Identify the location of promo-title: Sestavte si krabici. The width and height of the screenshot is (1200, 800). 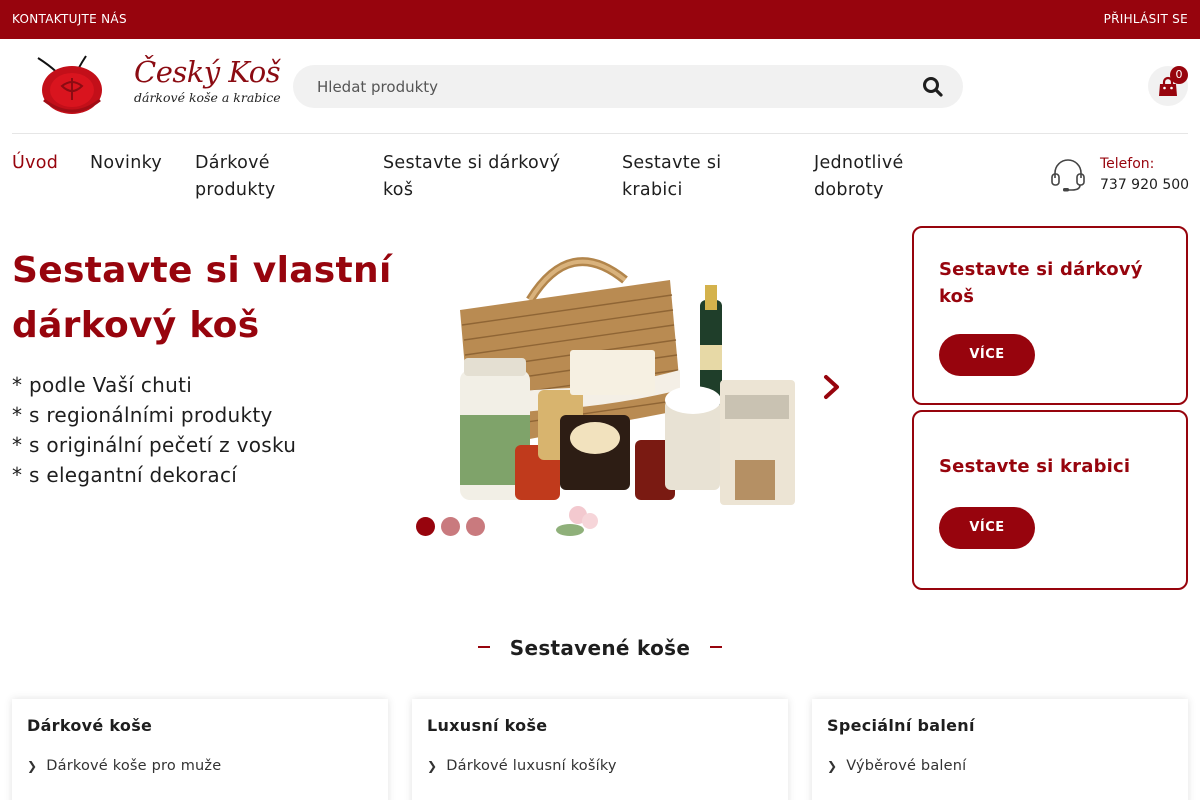
(1035, 466).